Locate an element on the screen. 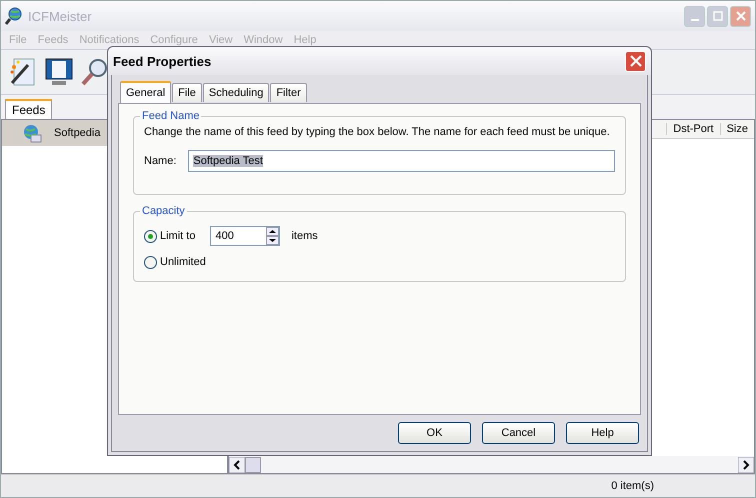  group-legend: Capacity is located at coordinates (163, 211).